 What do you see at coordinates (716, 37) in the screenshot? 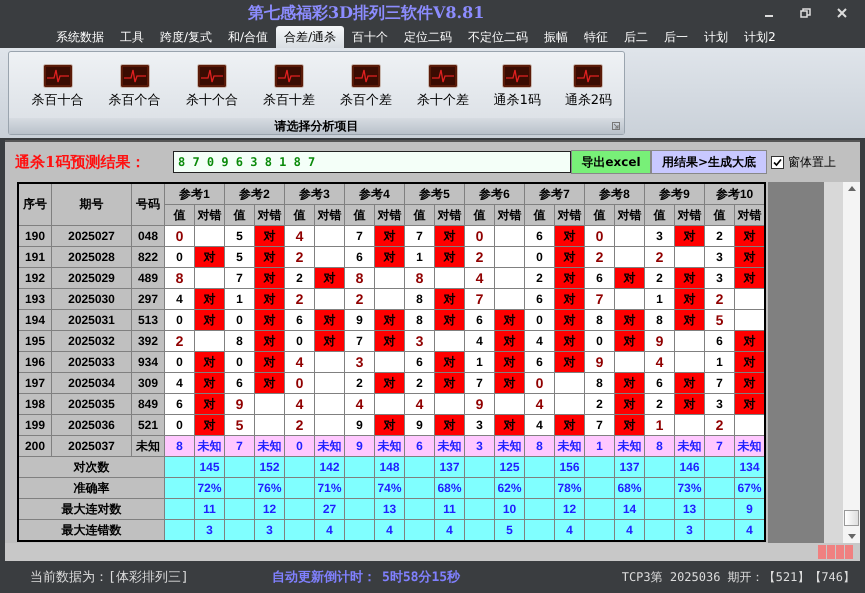
I see `menu-tab: 计划` at bounding box center [716, 37].